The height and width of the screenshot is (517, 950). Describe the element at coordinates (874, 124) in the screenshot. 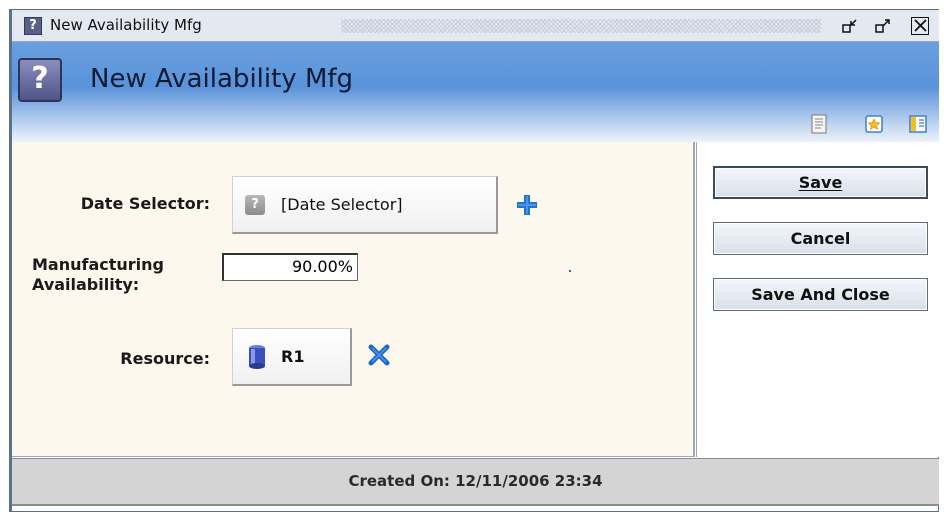

I see `star-icon` at that location.